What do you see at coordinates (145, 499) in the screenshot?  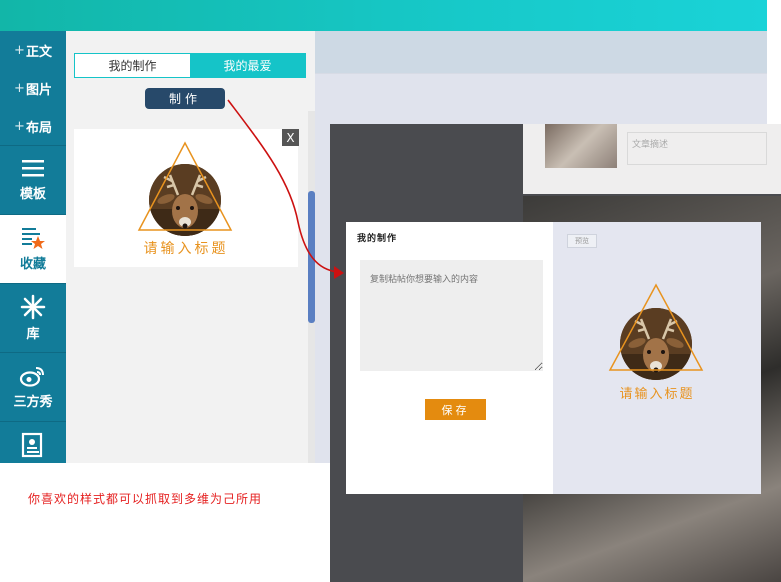 I see `annotation-note: 你喜欢的样式都可以抓取到多维为己所用` at bounding box center [145, 499].